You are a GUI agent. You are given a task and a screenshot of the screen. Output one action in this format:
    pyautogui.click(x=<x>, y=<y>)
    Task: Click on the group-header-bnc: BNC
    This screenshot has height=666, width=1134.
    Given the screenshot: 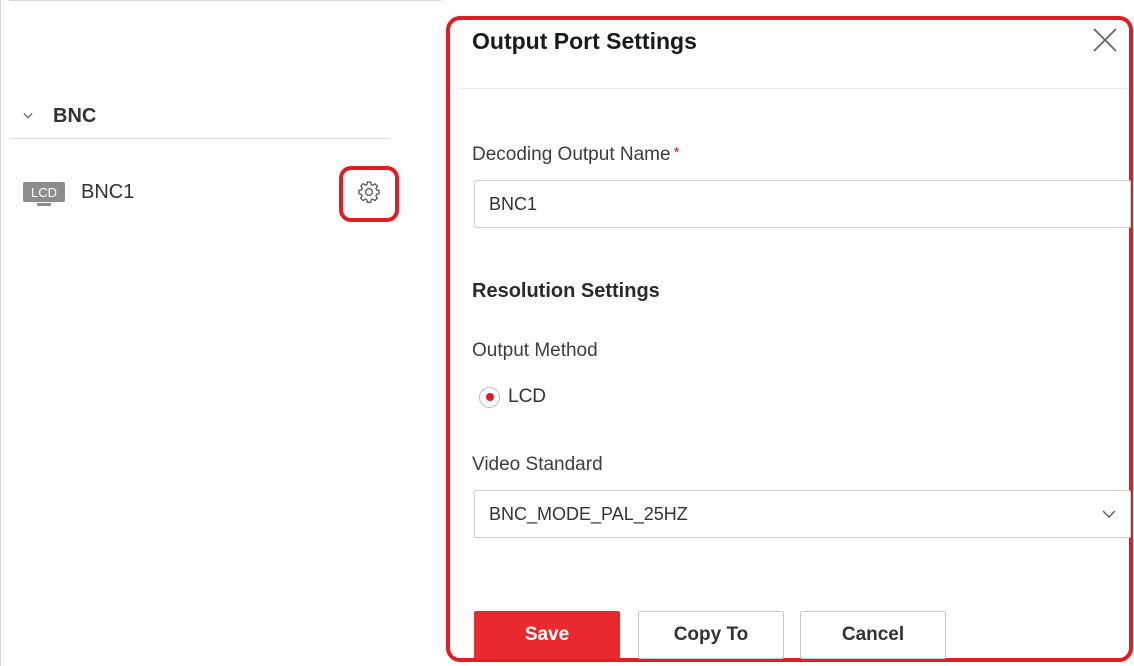 What is the action you would take?
    pyautogui.click(x=200, y=116)
    